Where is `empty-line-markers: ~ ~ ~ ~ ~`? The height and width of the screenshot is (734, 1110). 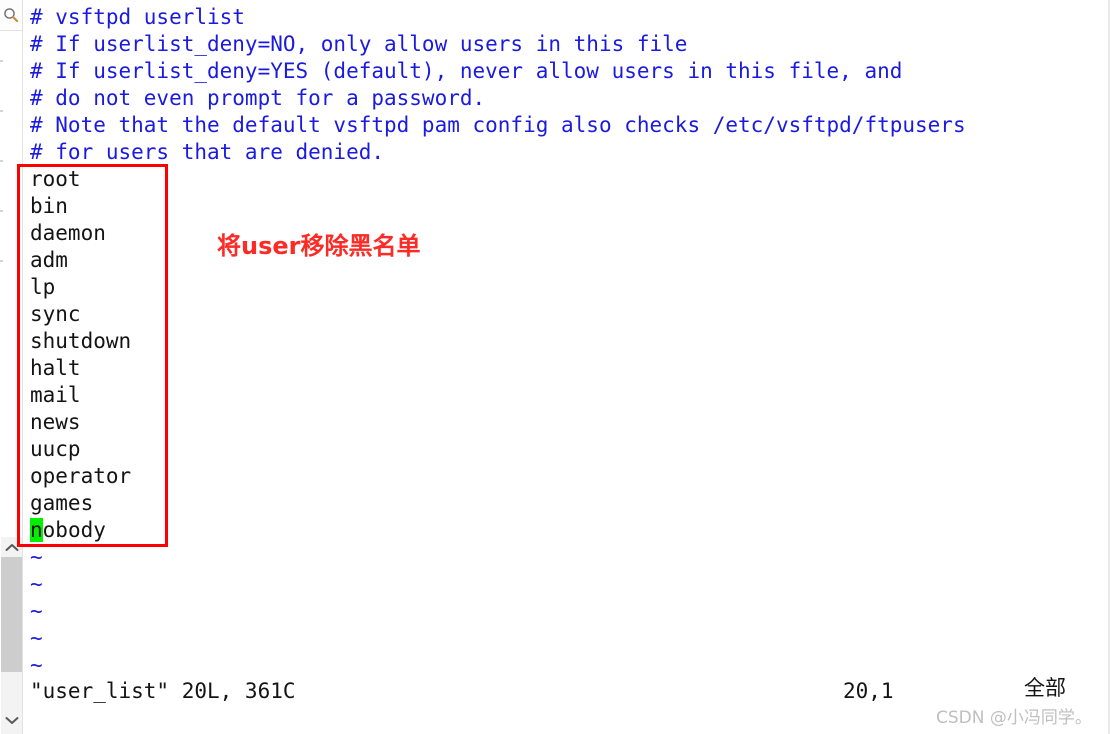 empty-line-markers: ~ ~ ~ ~ ~ is located at coordinates (36, 611).